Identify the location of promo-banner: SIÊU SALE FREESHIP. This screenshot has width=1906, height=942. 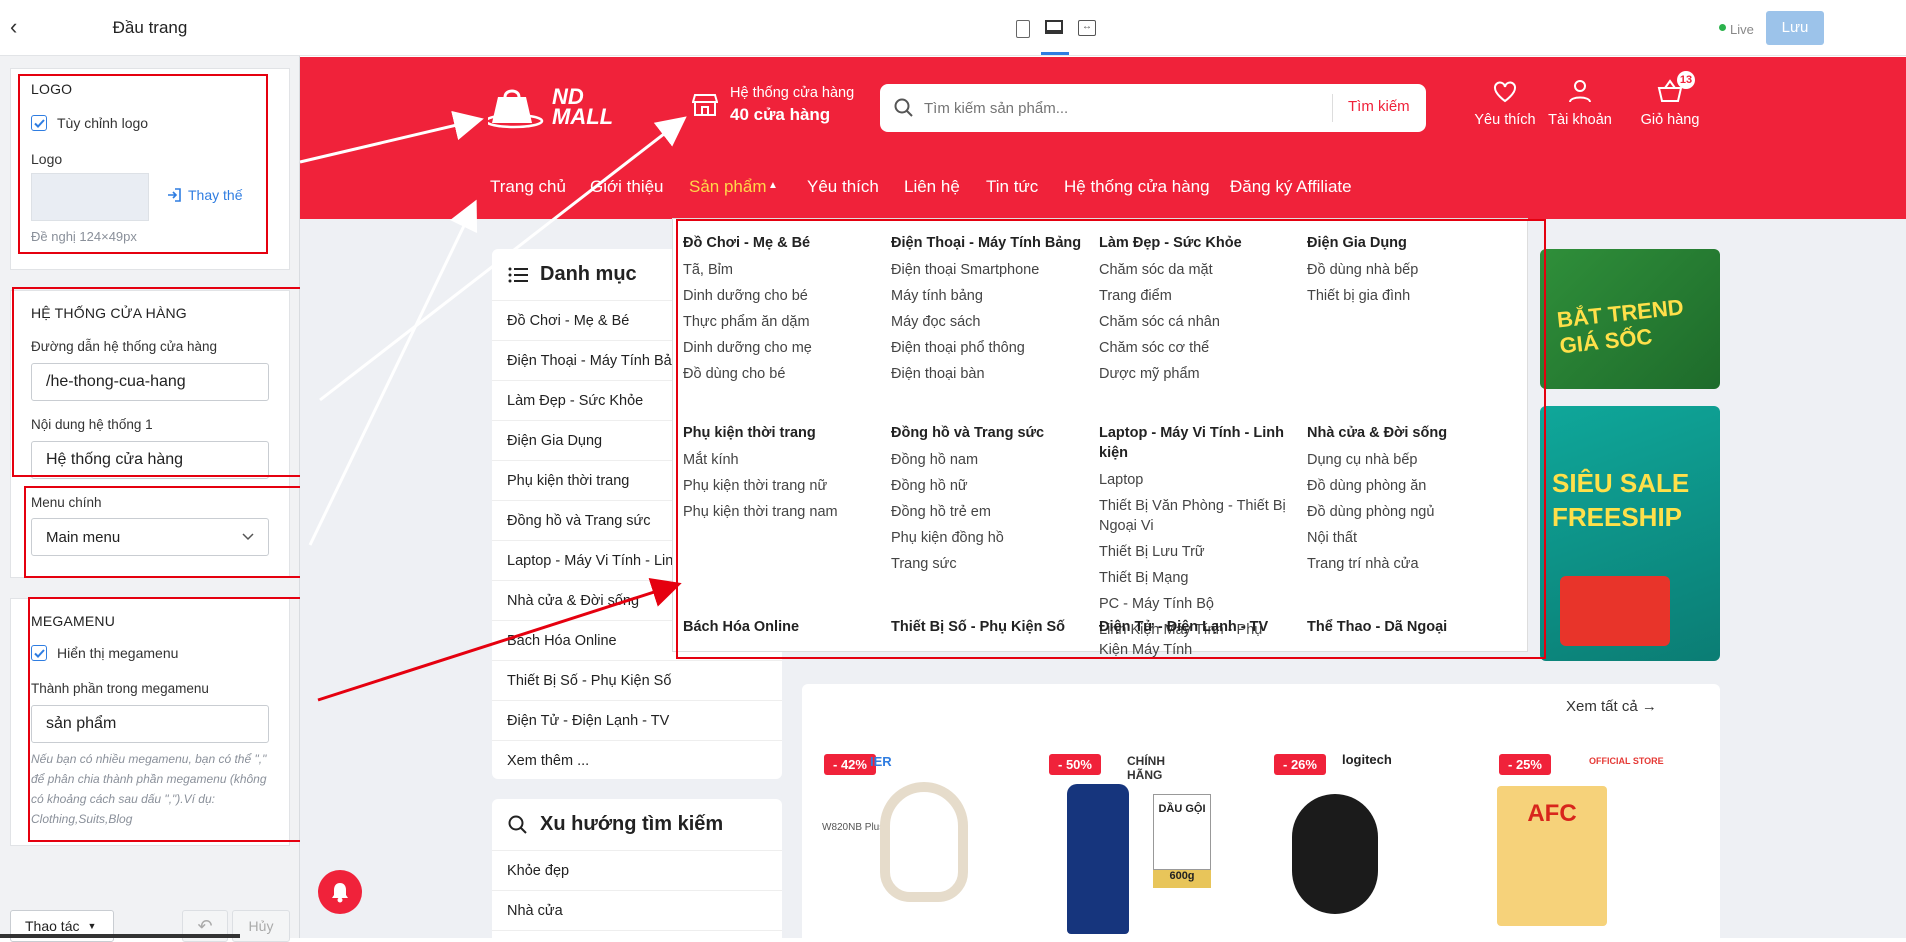
(1630, 533).